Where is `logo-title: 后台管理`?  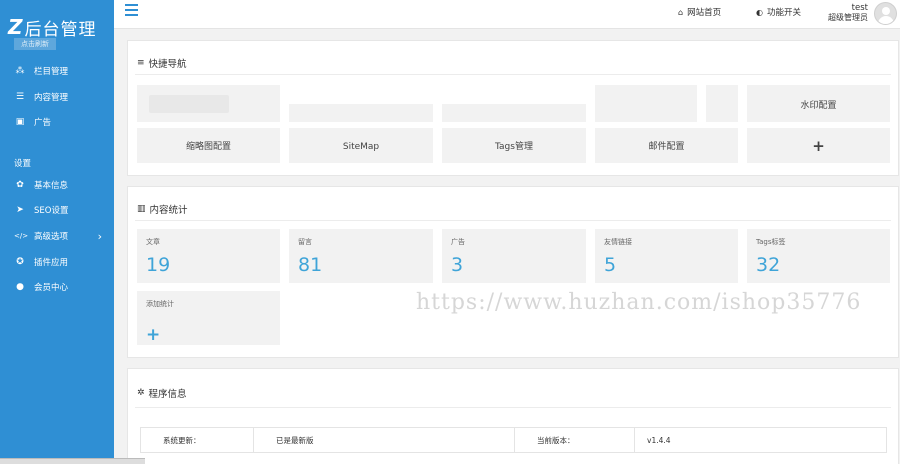 logo-title: 后台管理 is located at coordinates (60, 29).